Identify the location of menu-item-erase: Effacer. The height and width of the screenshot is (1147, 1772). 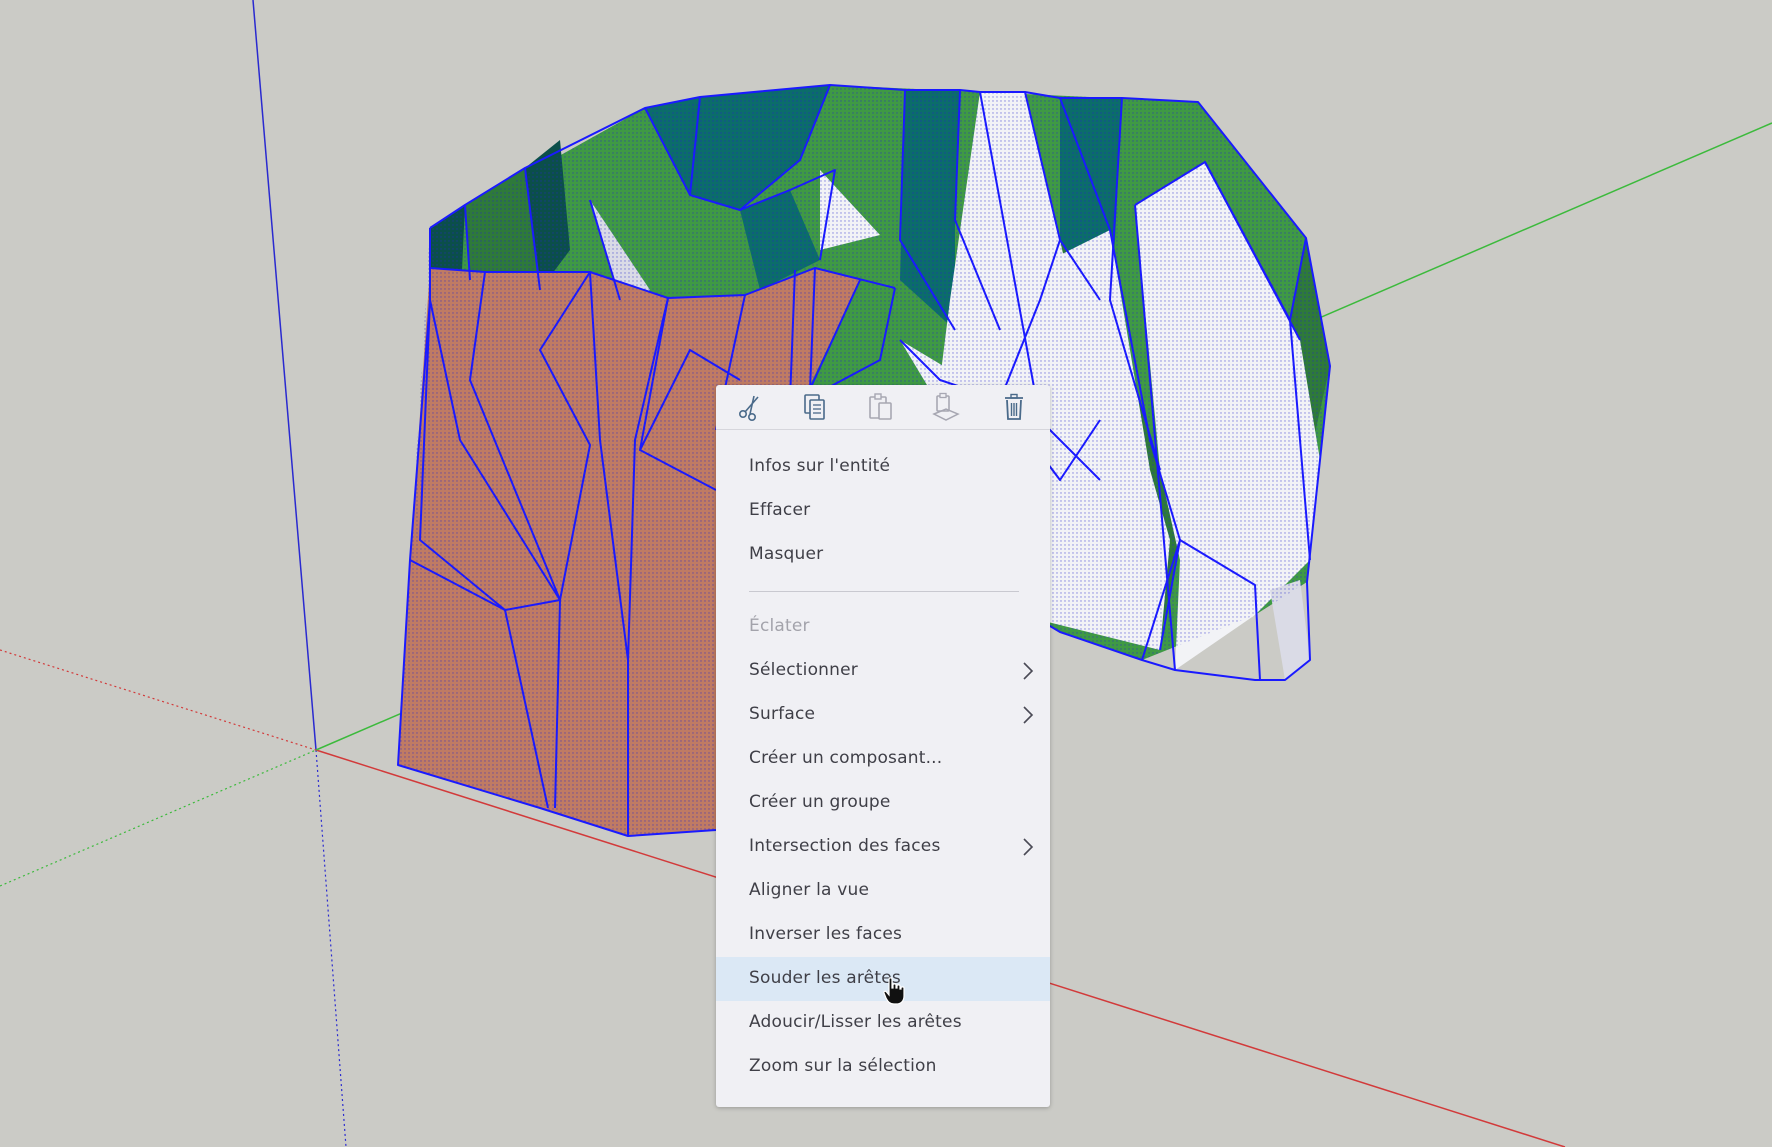
(883, 511).